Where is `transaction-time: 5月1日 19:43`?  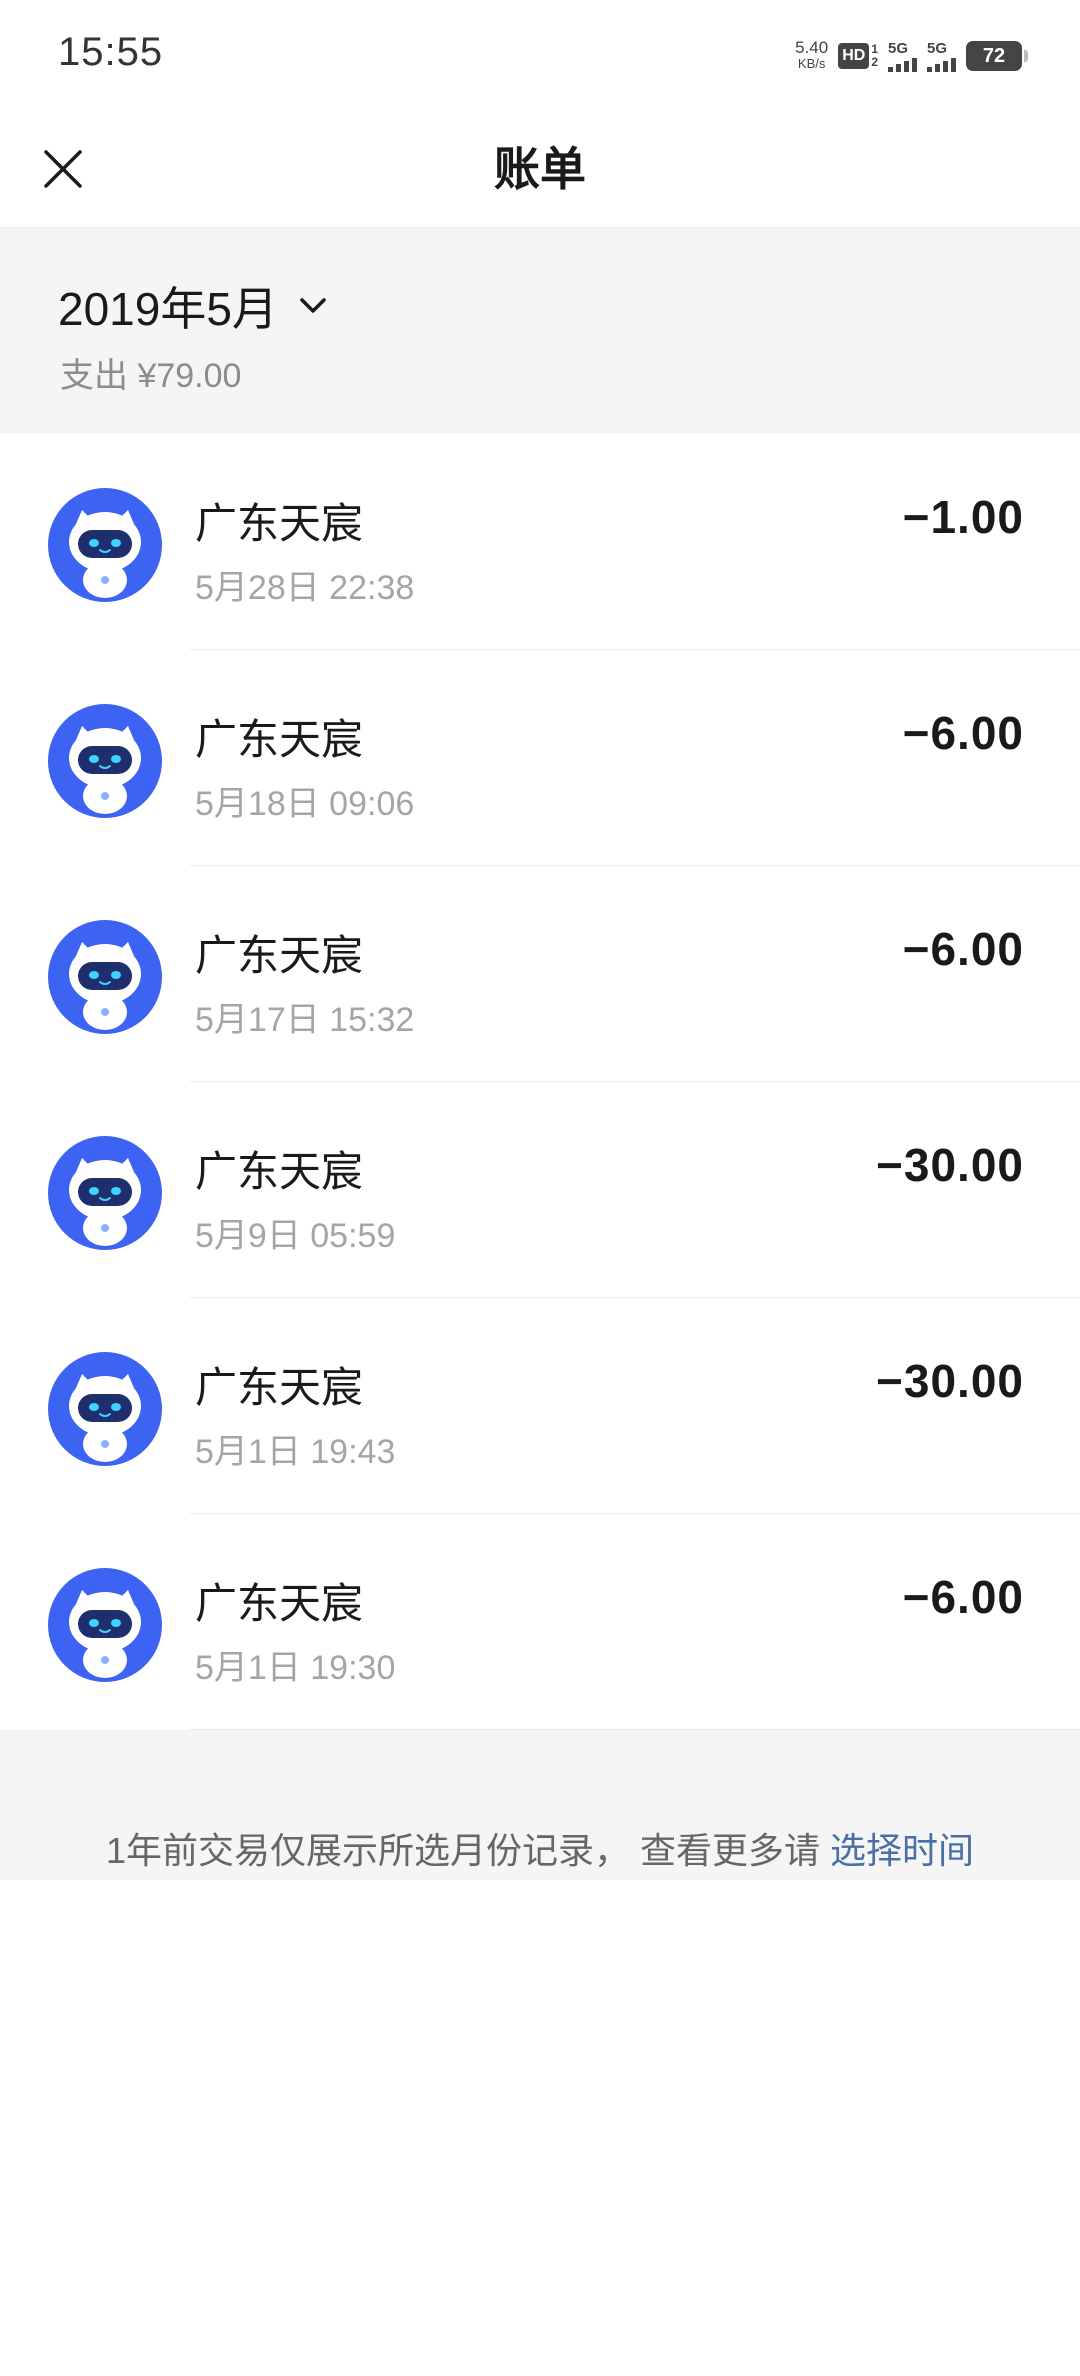 transaction-time: 5月1日 19:43 is located at coordinates (295, 1452).